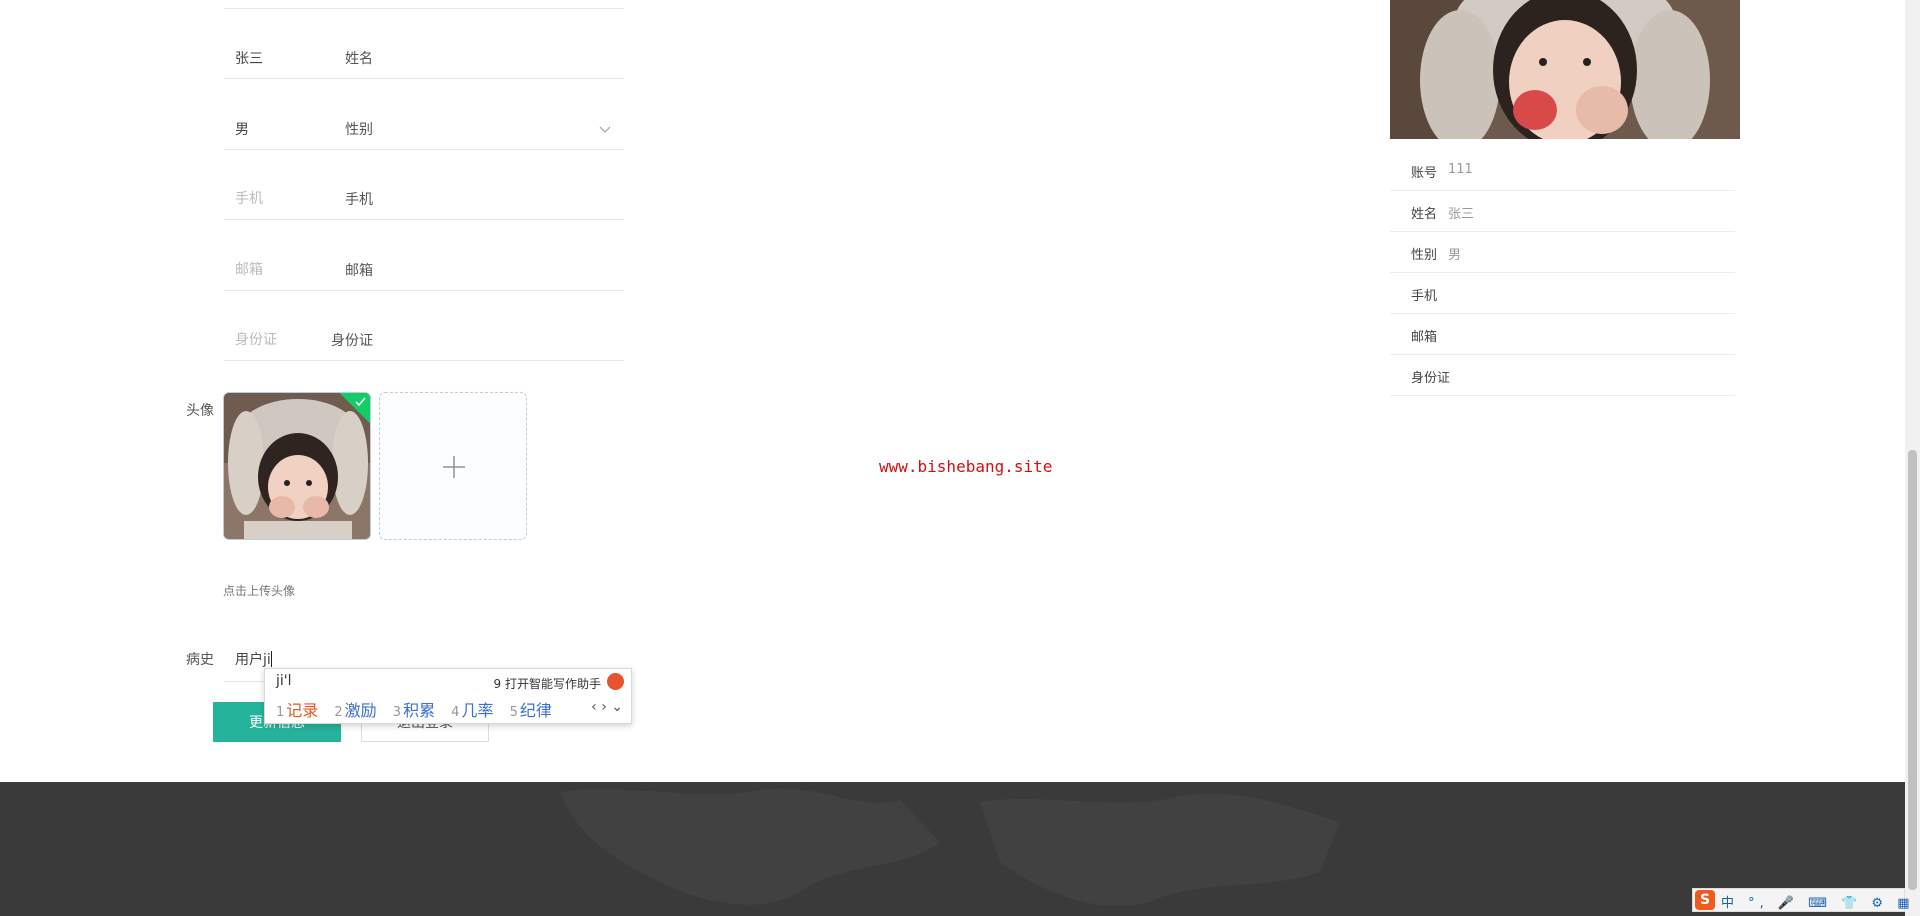  I want to click on profile-photo, so click(1565, 69).